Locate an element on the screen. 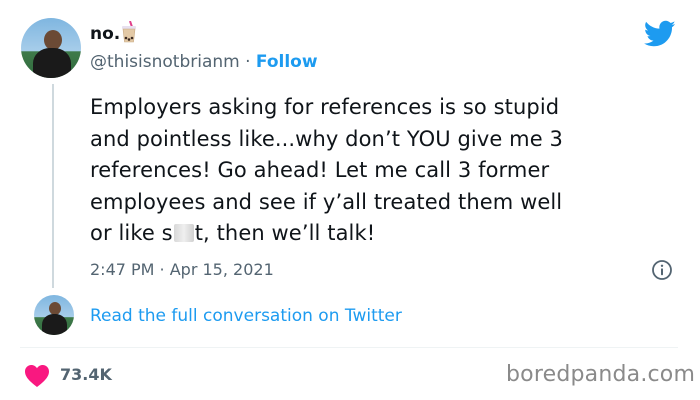 This screenshot has height=400, width=700. author-avatar is located at coordinates (51, 48).